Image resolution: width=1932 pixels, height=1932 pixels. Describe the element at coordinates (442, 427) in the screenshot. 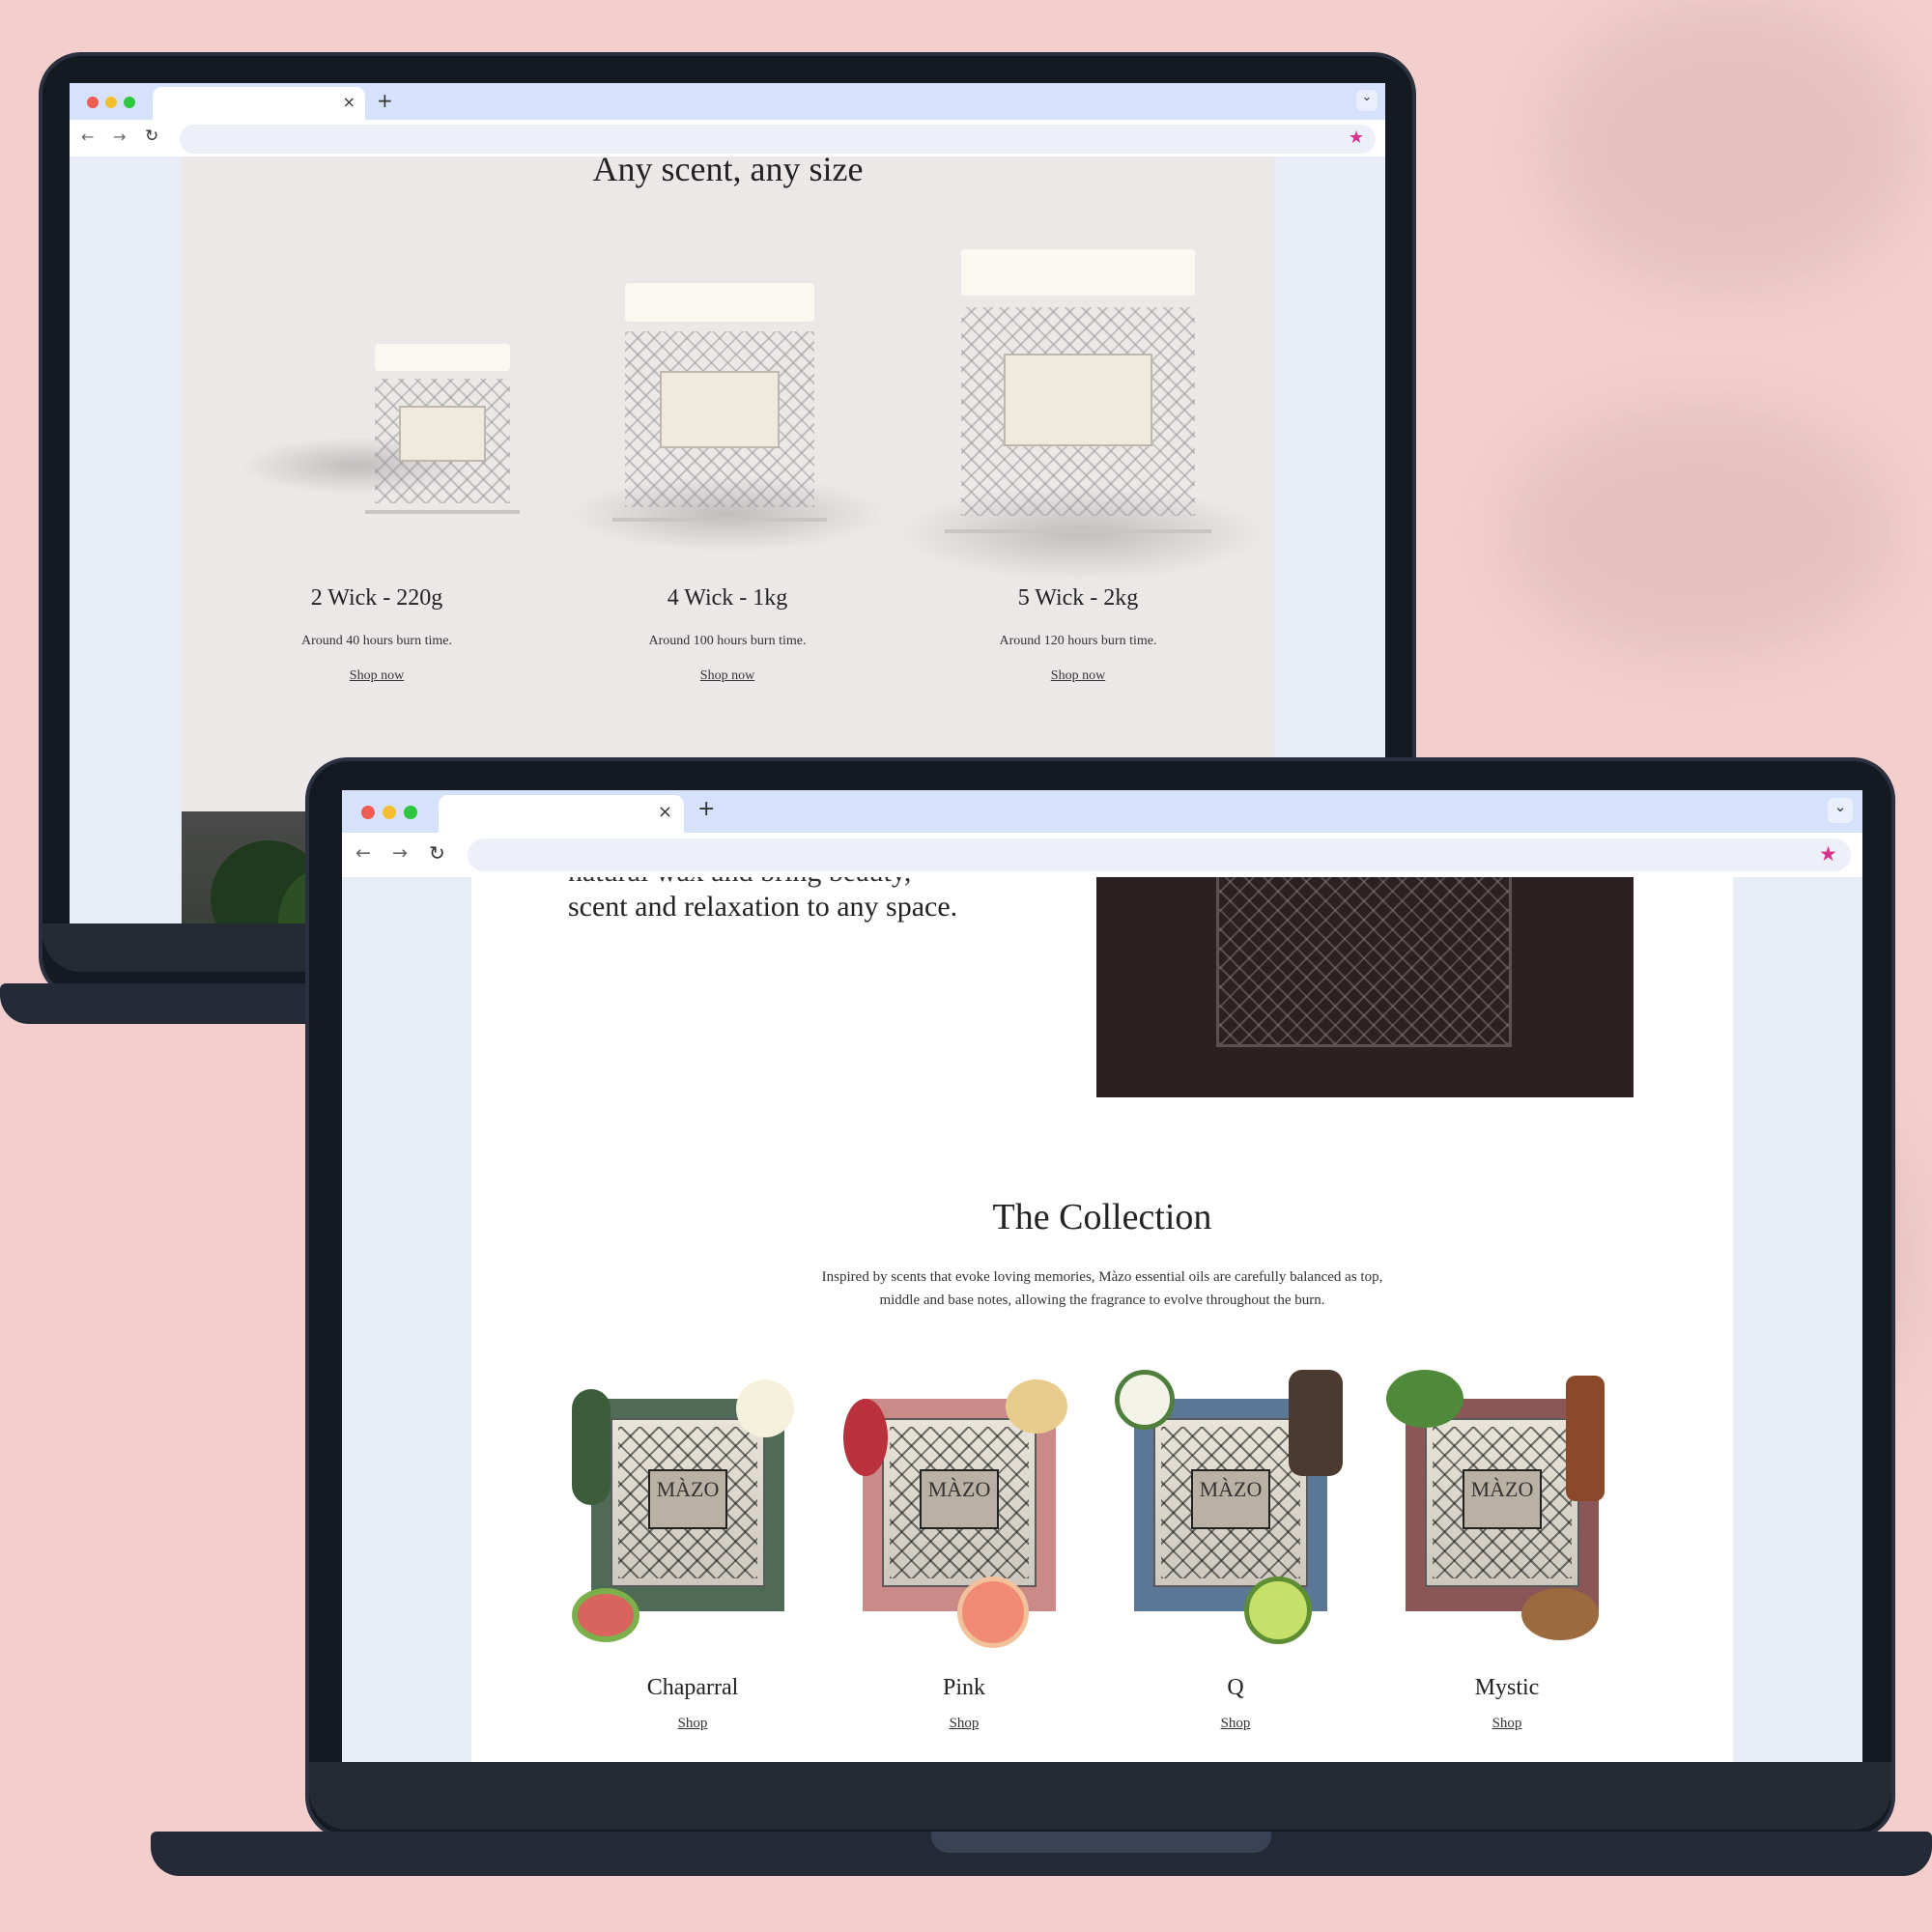

I see `candle-2-wick-image` at that location.